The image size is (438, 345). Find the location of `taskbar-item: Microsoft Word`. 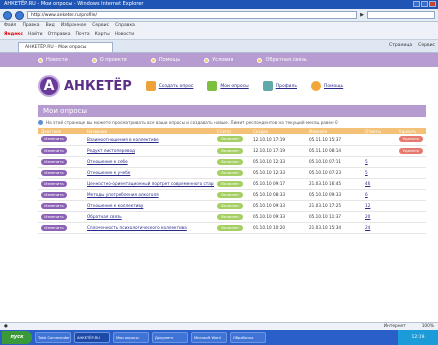

taskbar-item: Microsoft Word is located at coordinates (209, 337).